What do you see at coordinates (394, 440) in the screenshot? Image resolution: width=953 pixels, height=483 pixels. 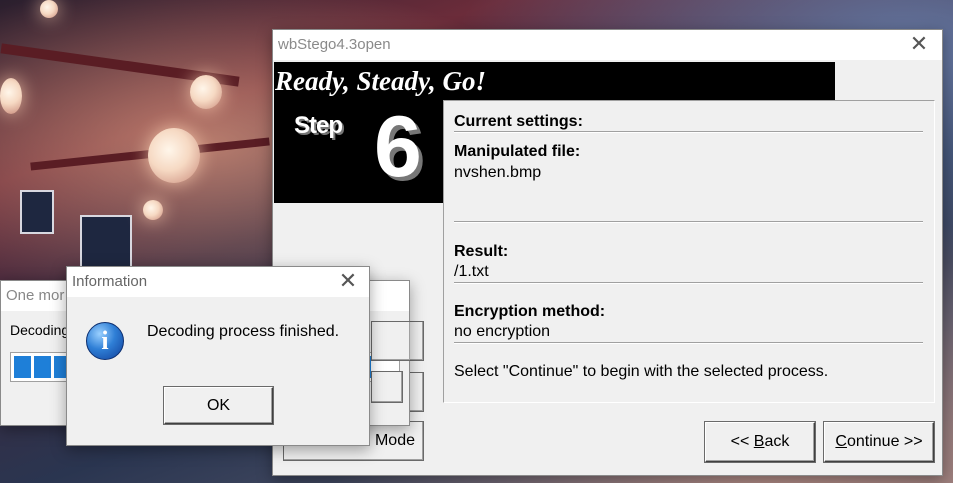 I see `flowchart-mode-label: Mode` at bounding box center [394, 440].